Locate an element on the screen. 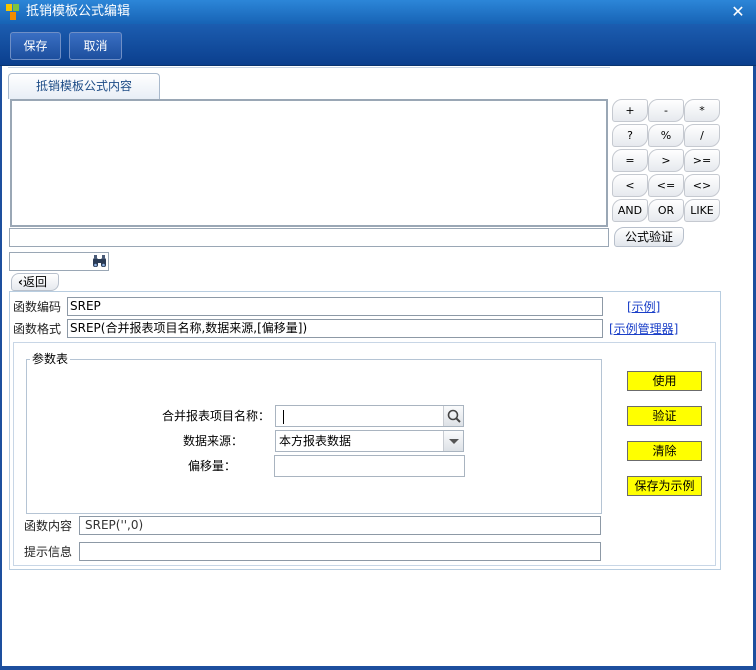 This screenshot has height=670, width=756. item-name-input is located at coordinates (369, 416).